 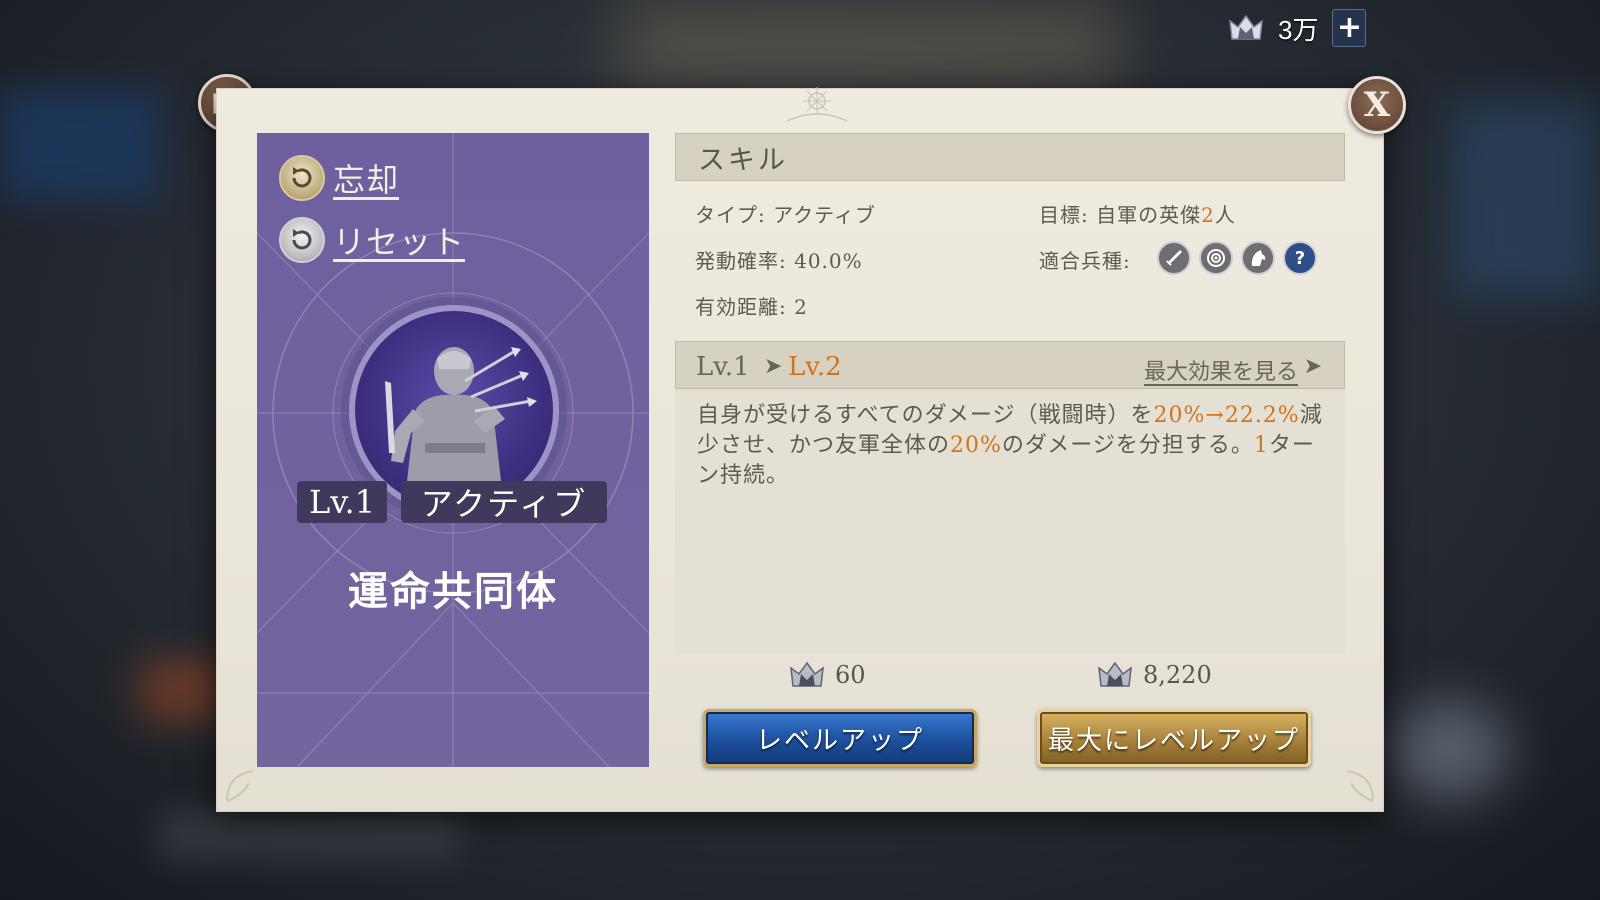 I want to click on troop-type-row: 適合兵種:, so click(x=1085, y=259).